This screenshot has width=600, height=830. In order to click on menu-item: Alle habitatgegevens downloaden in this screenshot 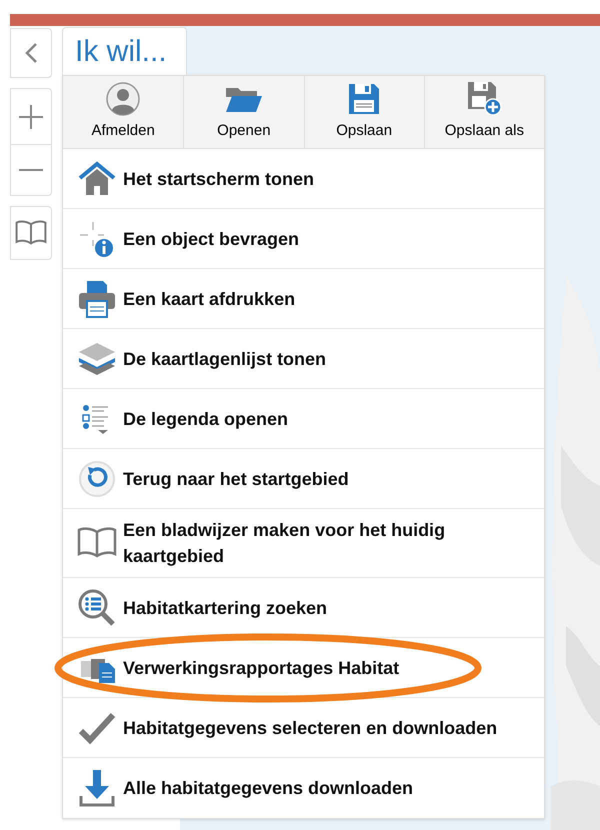, I will do `click(268, 788)`.